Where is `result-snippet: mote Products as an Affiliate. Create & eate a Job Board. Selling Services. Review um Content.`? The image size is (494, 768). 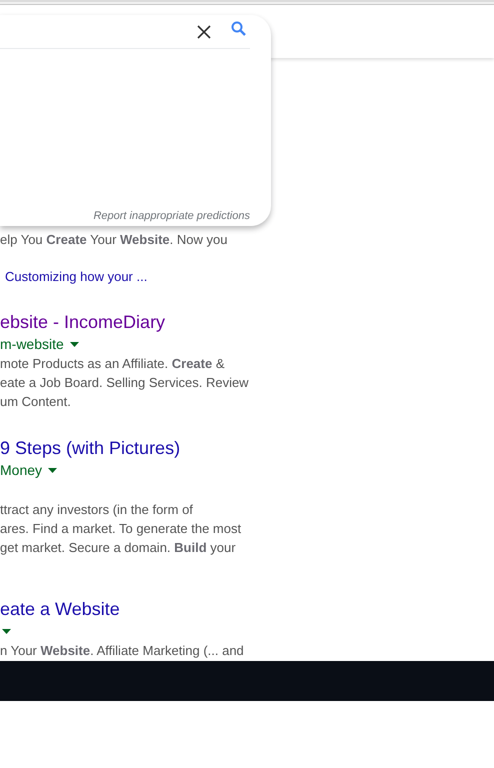
result-snippet: mote Products as an Affiliate. Create & eate a Job Board. Selling Services. Review um Content. is located at coordinates (125, 383).